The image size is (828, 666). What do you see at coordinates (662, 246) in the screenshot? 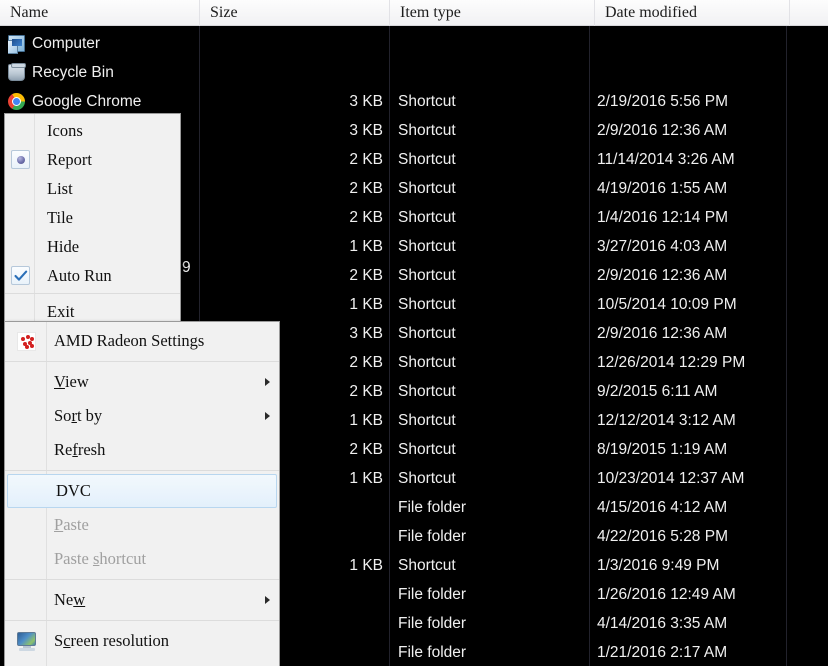
I see `cell-date-modified: 3/27/2016 4:03 AM` at bounding box center [662, 246].